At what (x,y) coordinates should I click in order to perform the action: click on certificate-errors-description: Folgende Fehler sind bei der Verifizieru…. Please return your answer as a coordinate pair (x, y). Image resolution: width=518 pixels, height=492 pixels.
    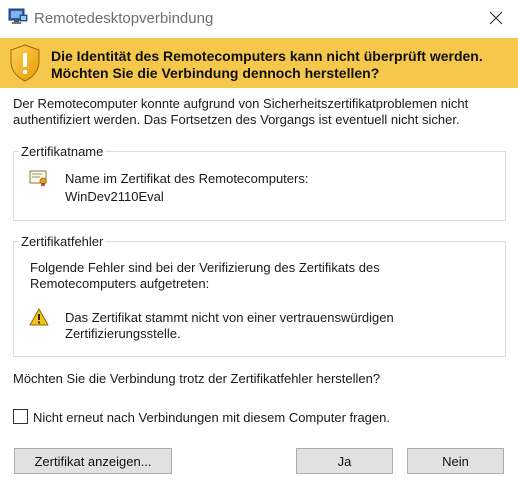
    Looking at the image, I should click on (205, 275).